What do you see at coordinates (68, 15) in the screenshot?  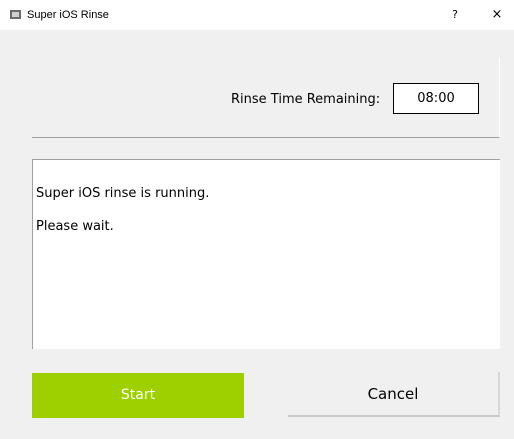 I see `window-title: Super iOS Rinse` at bounding box center [68, 15].